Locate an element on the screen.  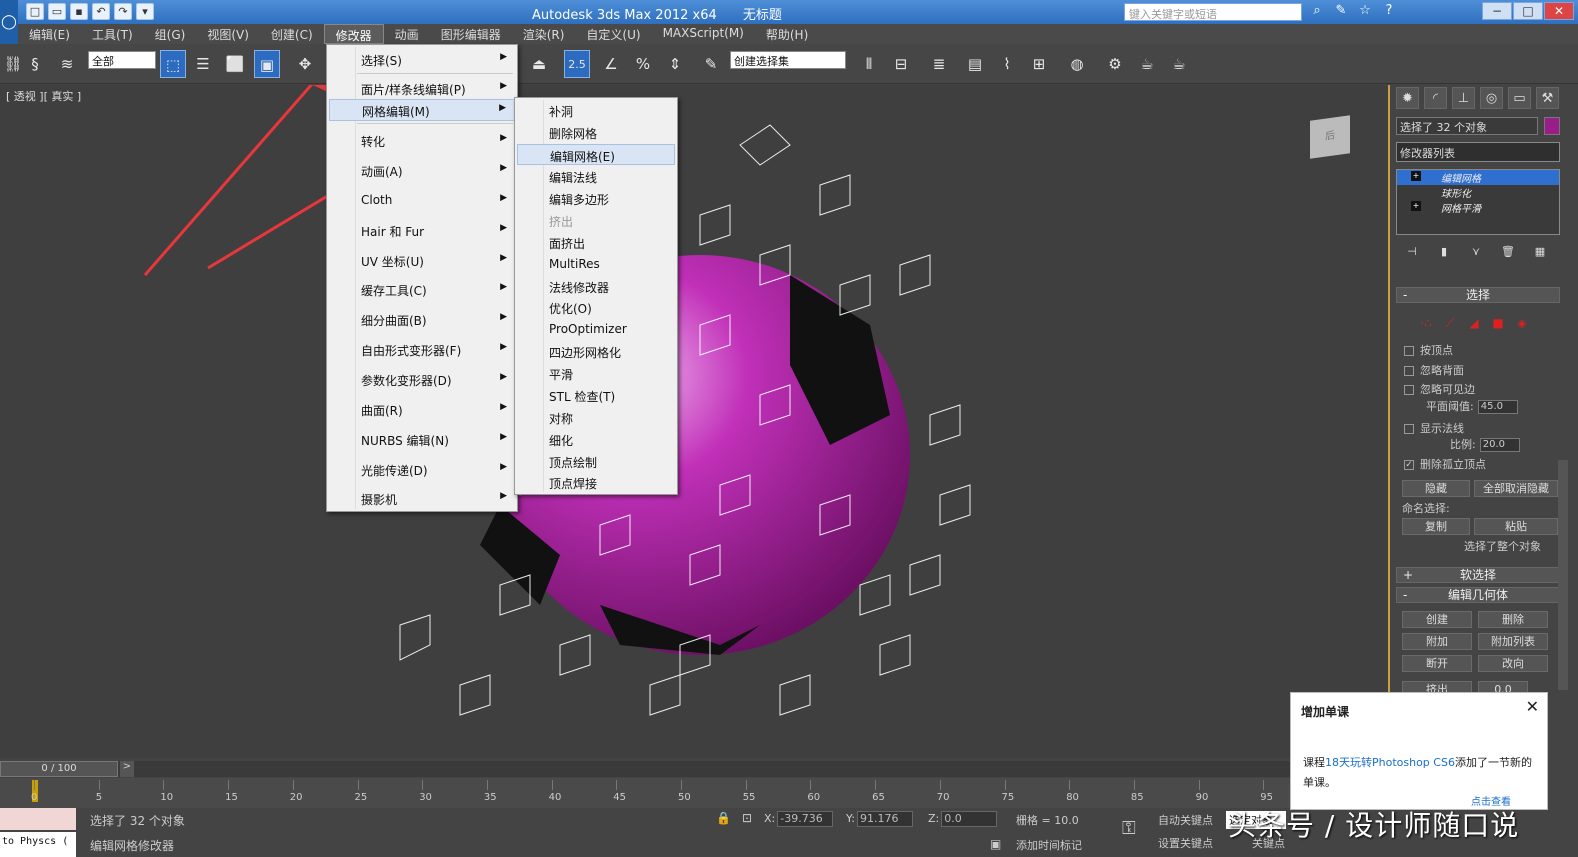
menu-item-mesh-editing: 网格编辑(M) ▶ is located at coordinates (422, 110).